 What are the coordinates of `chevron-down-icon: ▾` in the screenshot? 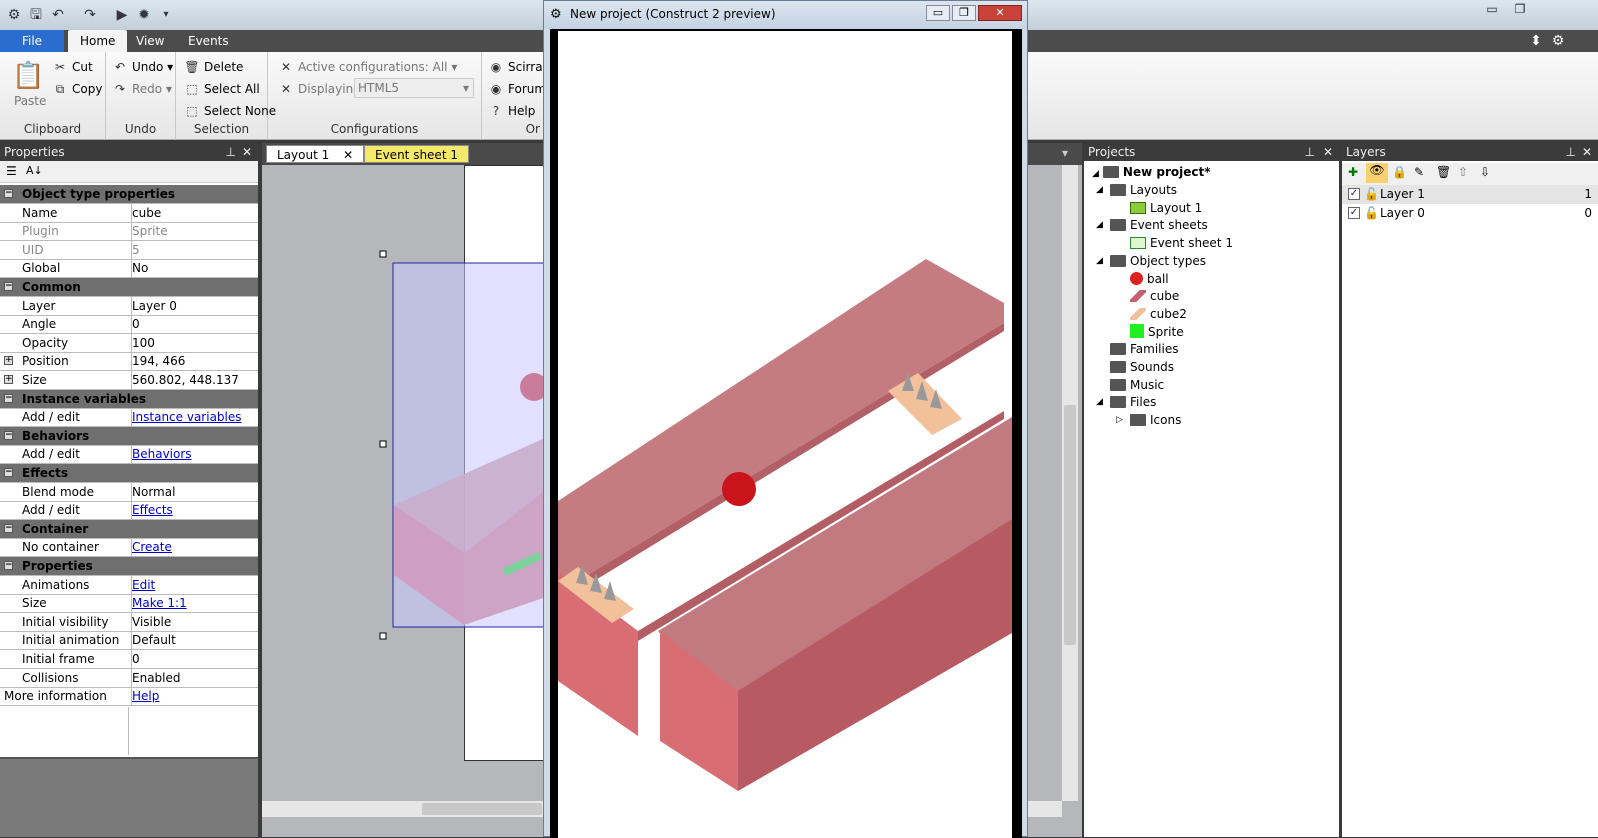 It's located at (1065, 153).